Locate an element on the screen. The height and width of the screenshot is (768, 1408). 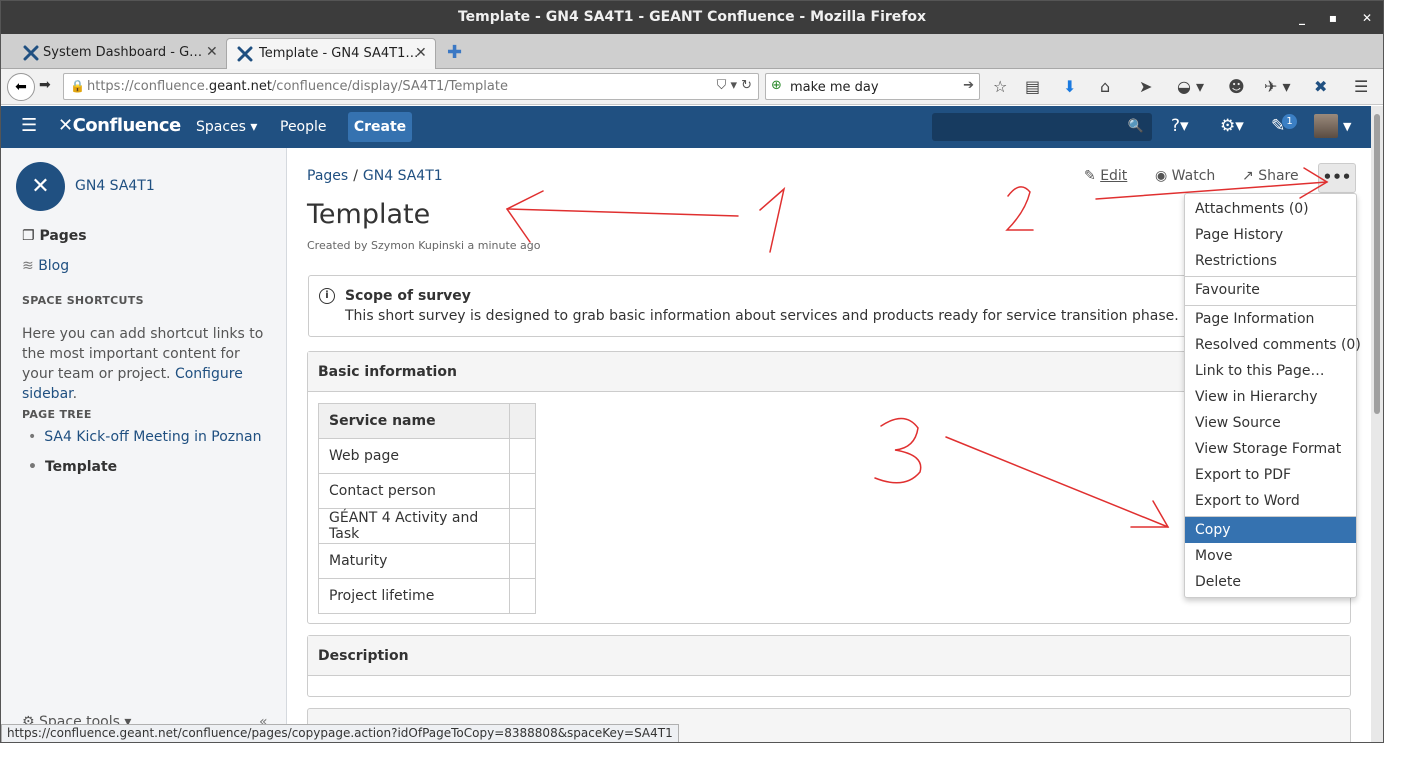
search-go-icon: ➔ is located at coordinates (968, 85).